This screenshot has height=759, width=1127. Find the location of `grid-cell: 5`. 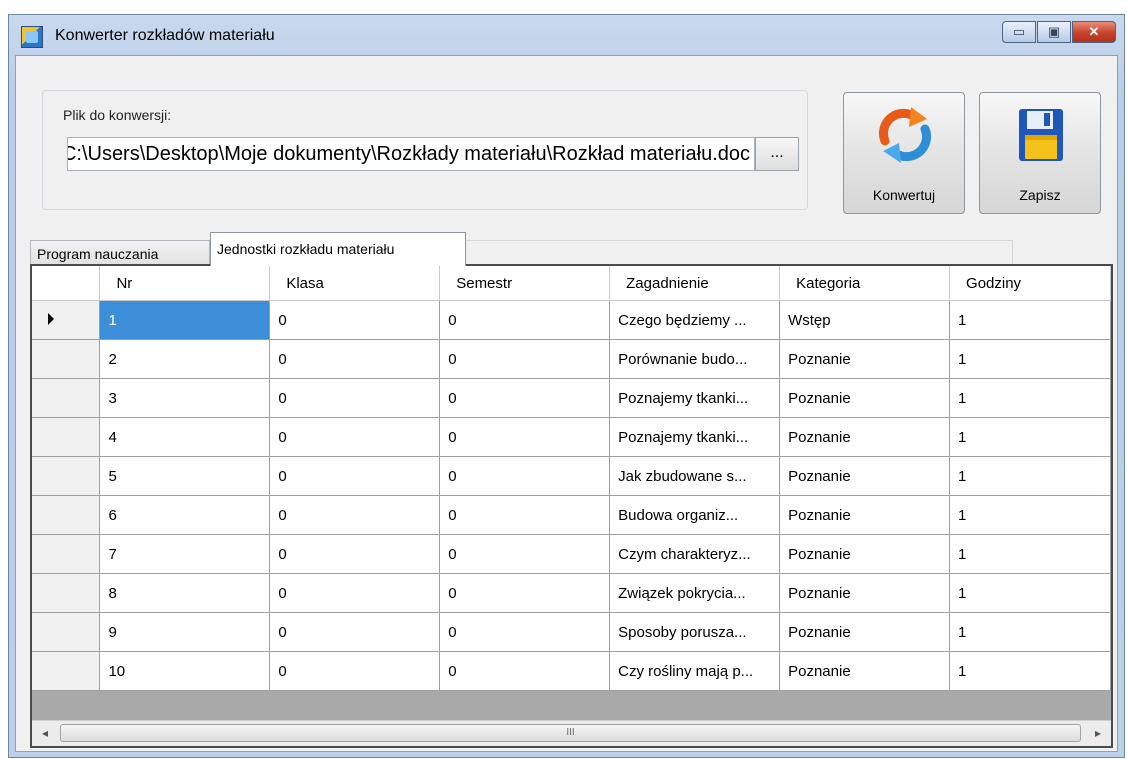

grid-cell: 5 is located at coordinates (185, 476).